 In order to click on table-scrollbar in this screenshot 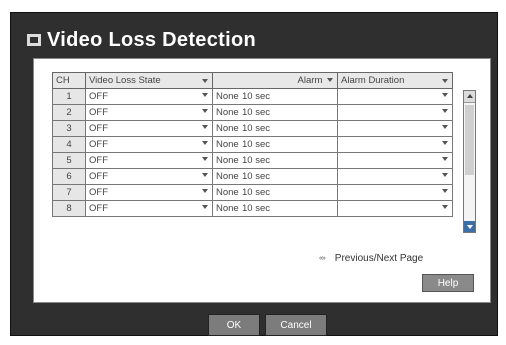, I will do `click(469, 161)`.